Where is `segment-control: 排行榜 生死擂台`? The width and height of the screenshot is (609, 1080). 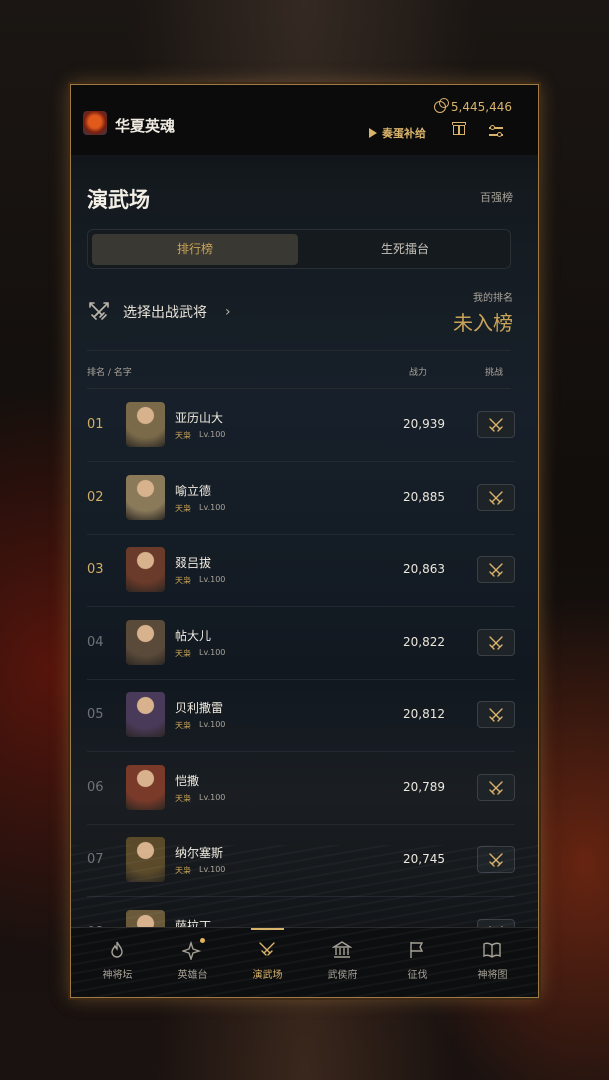 segment-control: 排行榜 生死擂台 is located at coordinates (299, 249).